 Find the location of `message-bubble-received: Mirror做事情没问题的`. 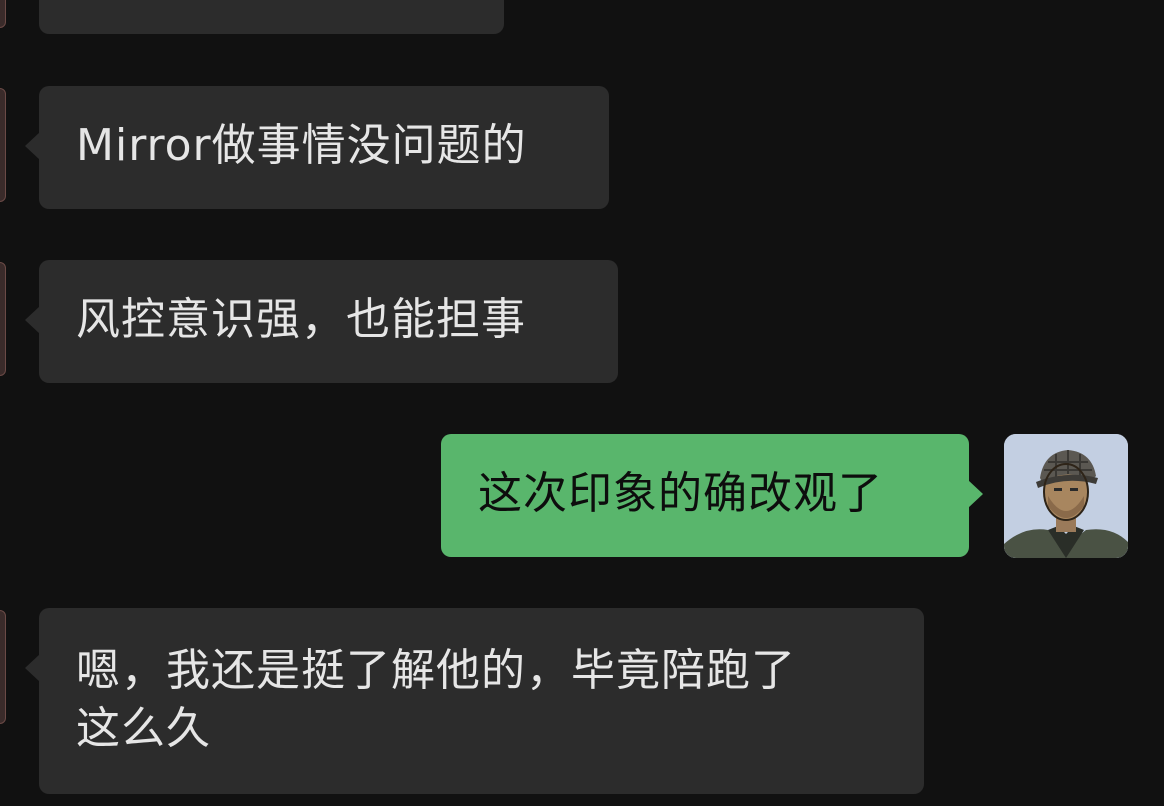

message-bubble-received: Mirror做事情没问题的 is located at coordinates (317, 147).